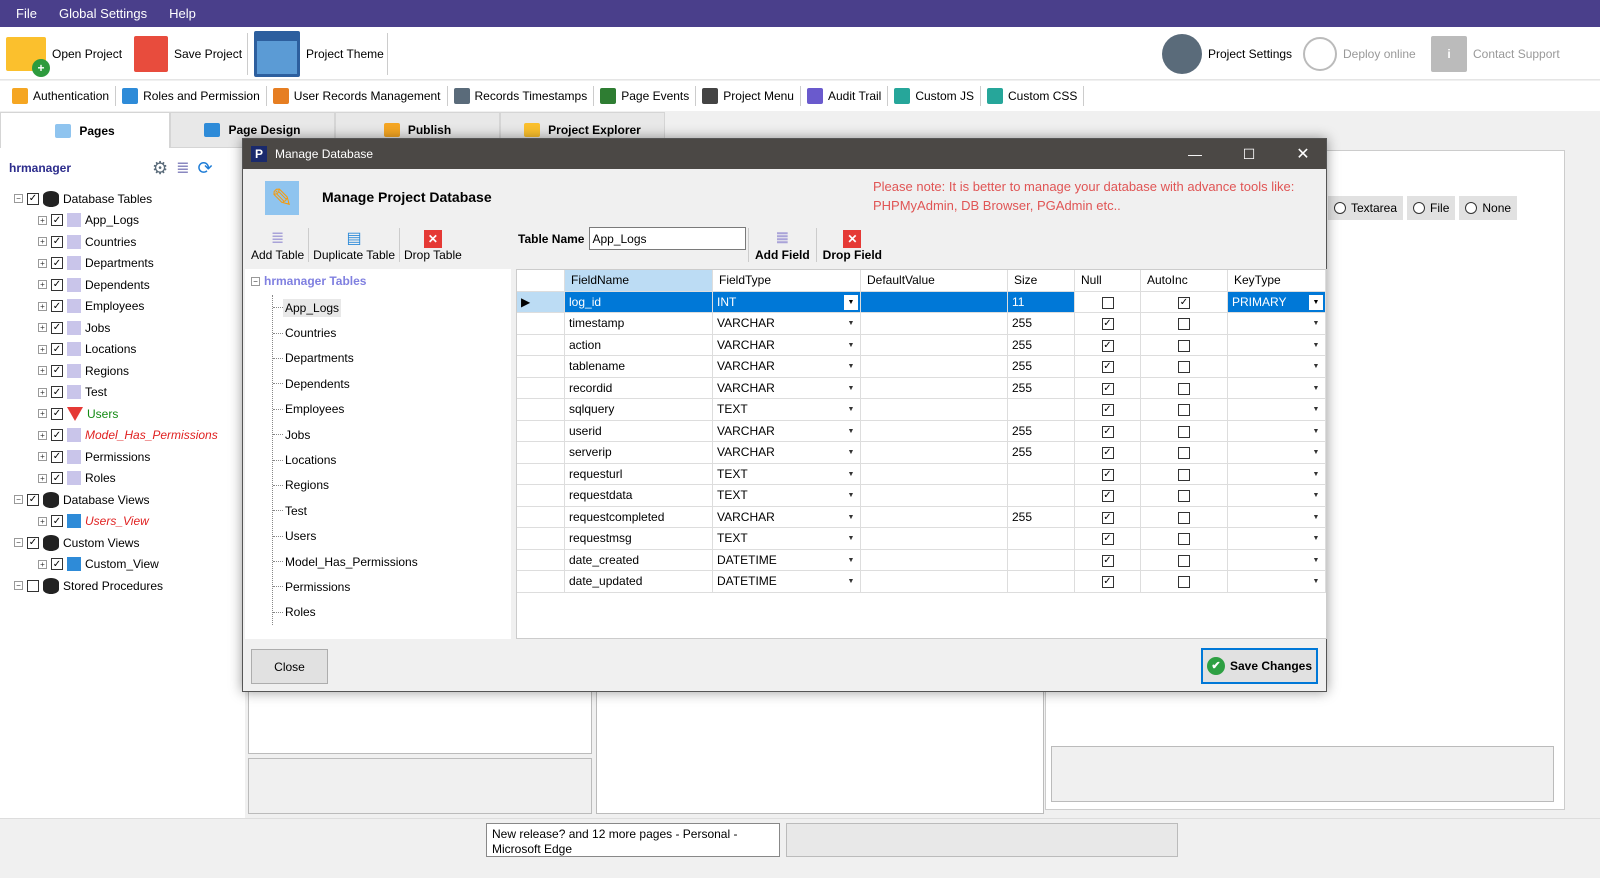 Image resolution: width=1600 pixels, height=878 pixels. Describe the element at coordinates (639, 474) in the screenshot. I see `cell-fieldname: requesturl` at that location.